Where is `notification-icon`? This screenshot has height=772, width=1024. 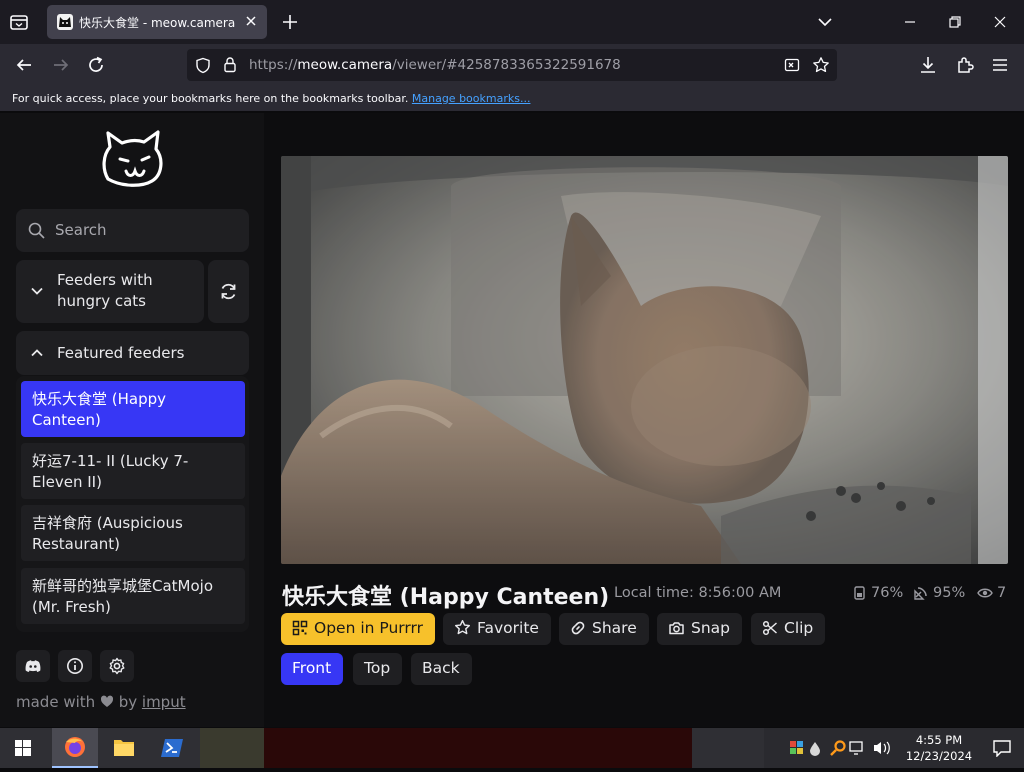 notification-icon is located at coordinates (1002, 748).